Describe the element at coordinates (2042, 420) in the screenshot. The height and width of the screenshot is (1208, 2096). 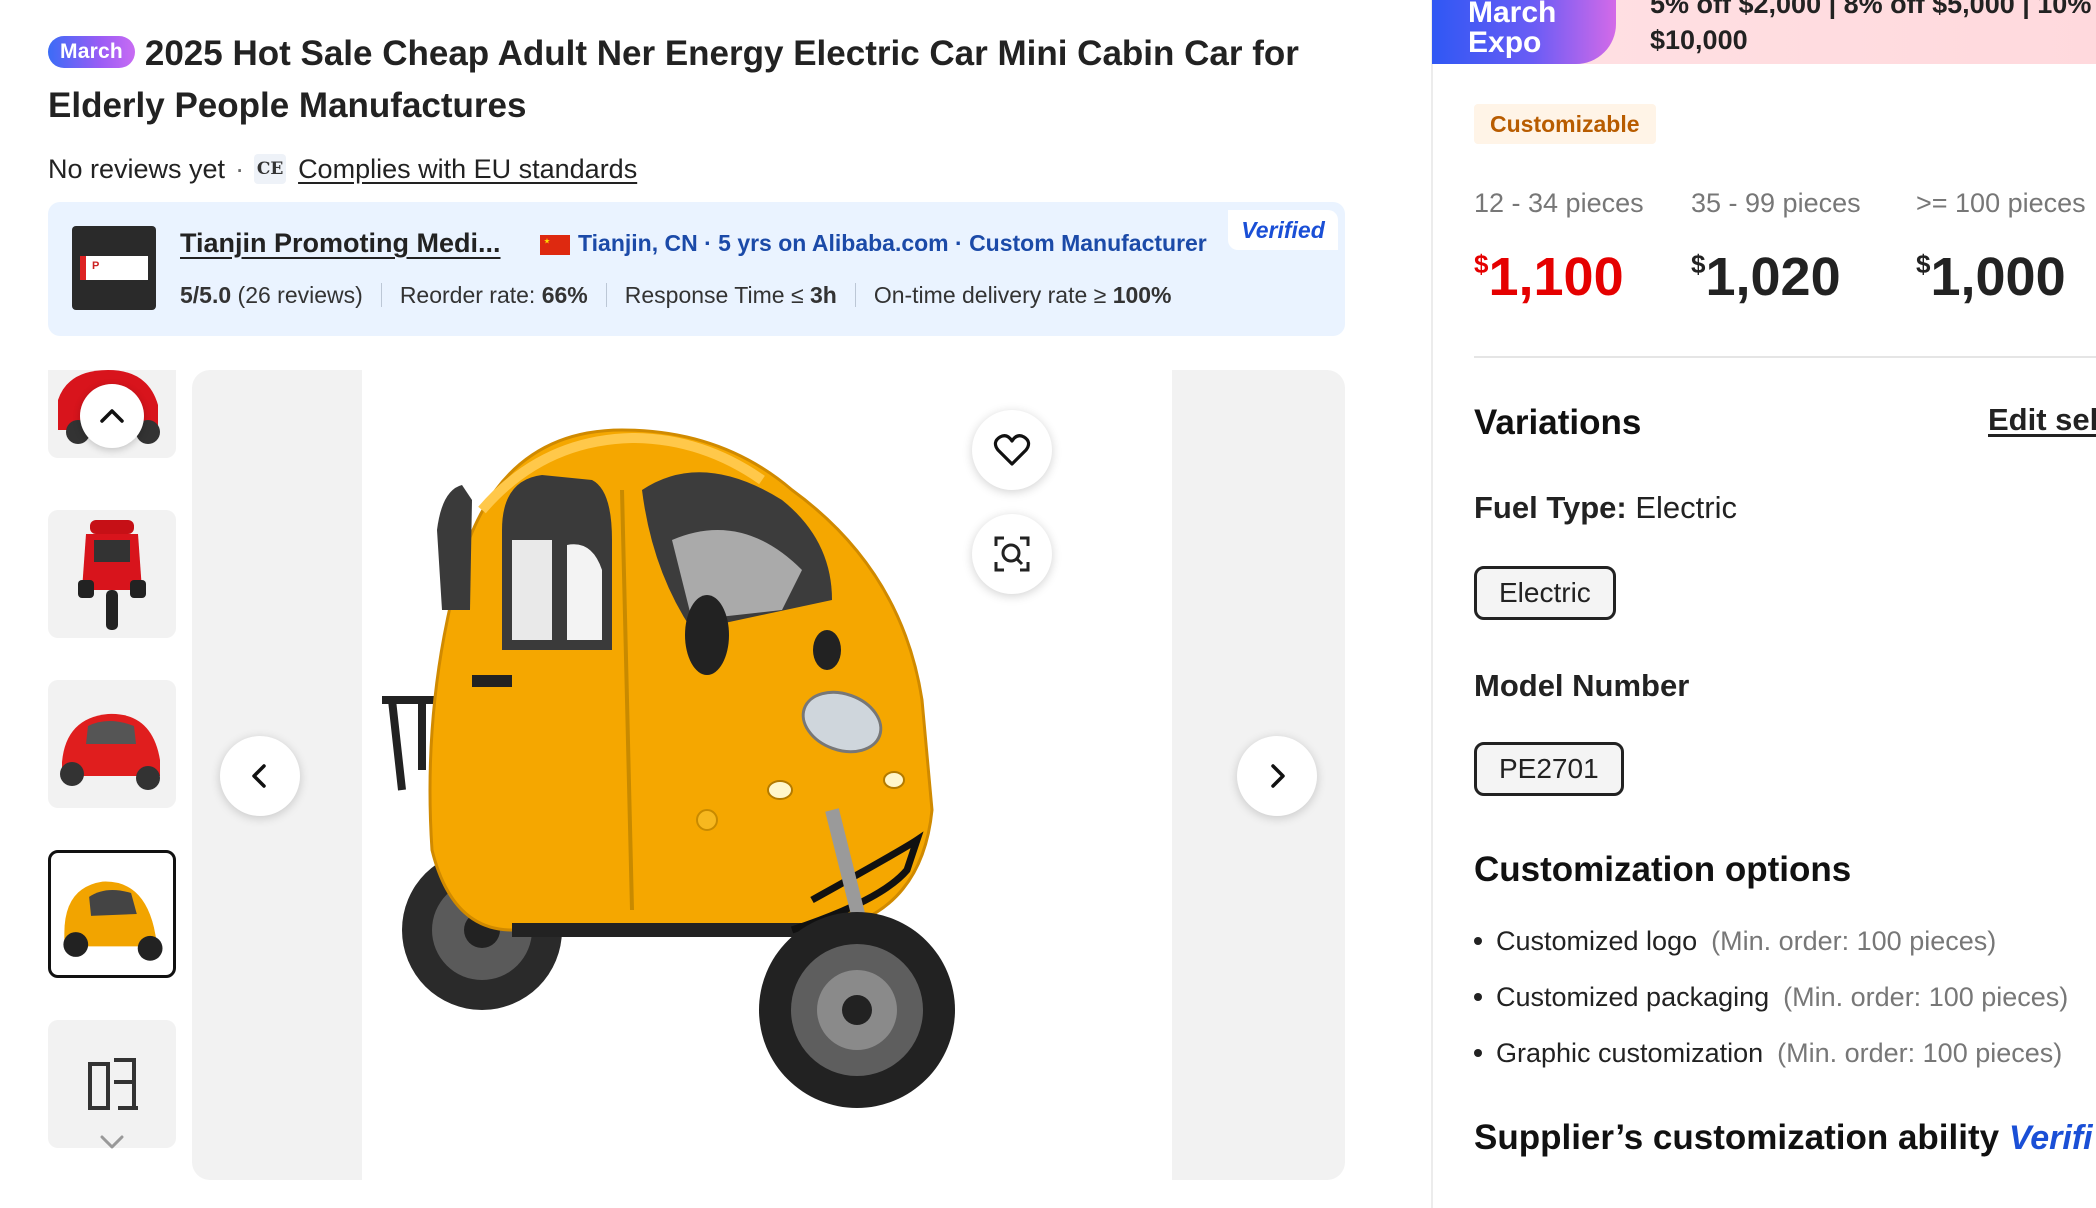
I see `edit-selection-link: Edit sel` at that location.